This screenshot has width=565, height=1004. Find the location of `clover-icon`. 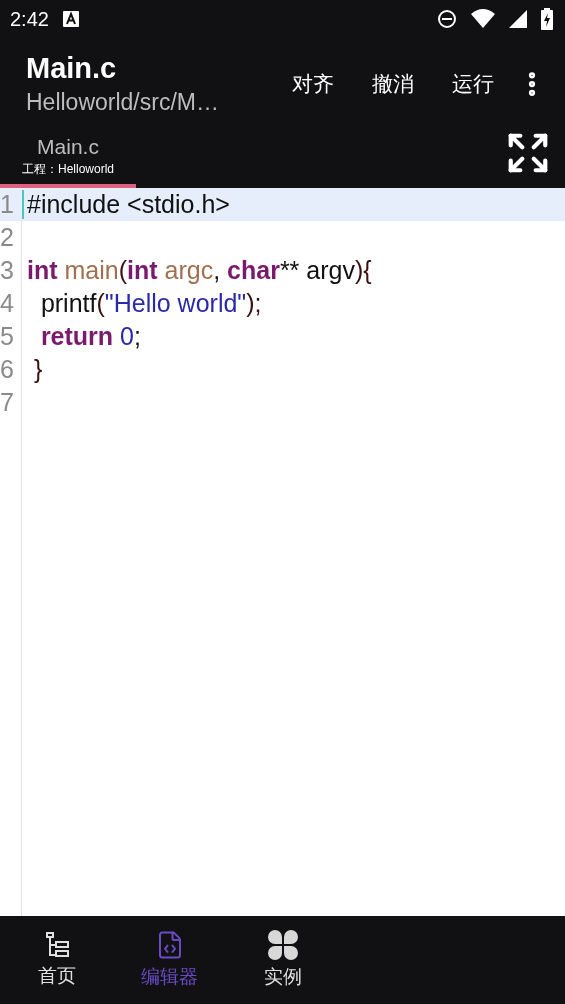

clover-icon is located at coordinates (282, 945).